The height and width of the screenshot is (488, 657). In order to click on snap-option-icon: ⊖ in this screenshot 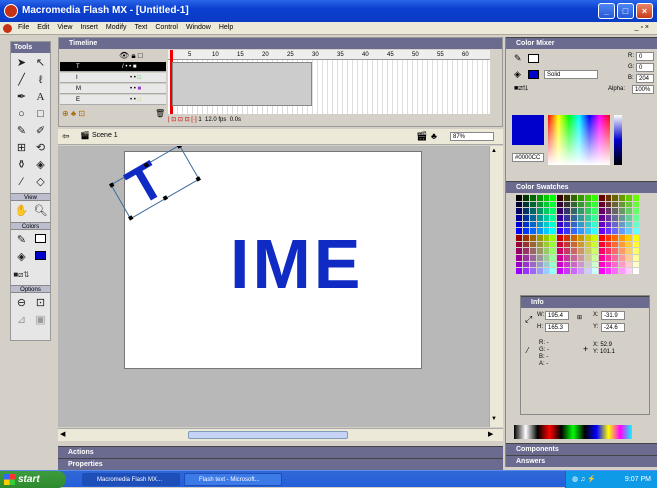, I will do `click(21, 303)`.